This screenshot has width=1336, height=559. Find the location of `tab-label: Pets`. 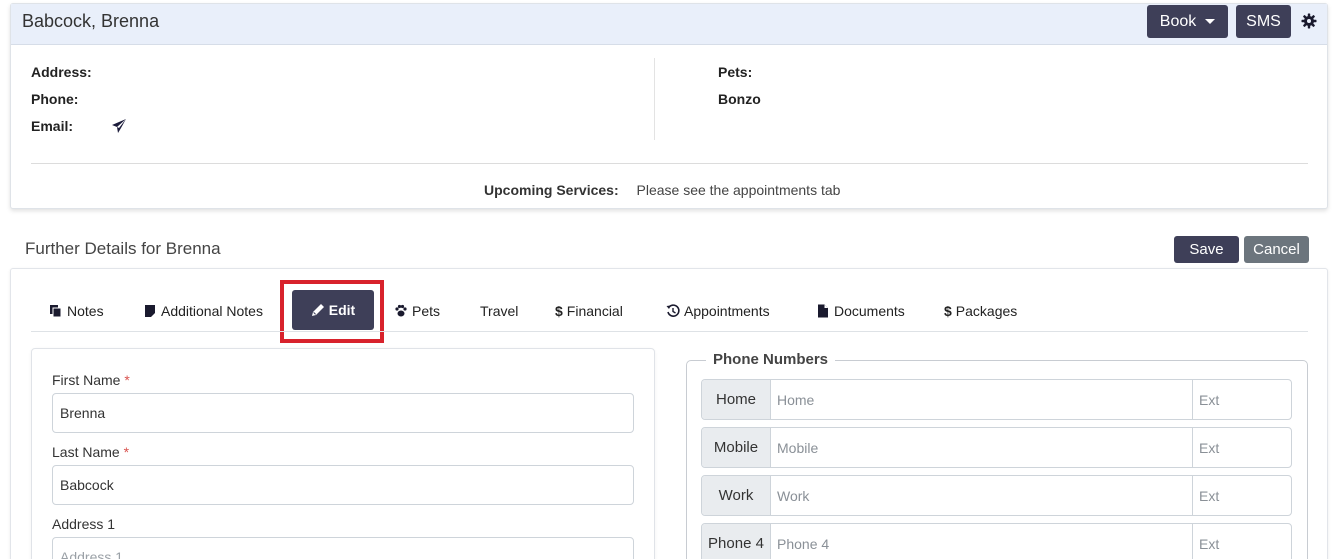

tab-label: Pets is located at coordinates (426, 311).